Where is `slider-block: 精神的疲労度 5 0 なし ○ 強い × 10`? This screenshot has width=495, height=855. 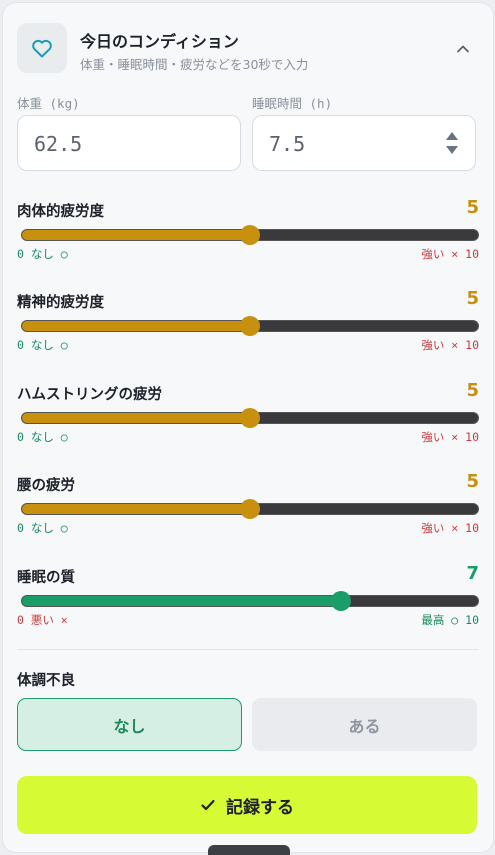 slider-block: 精神的疲労度 5 0 なし ○ 強い × 10 is located at coordinates (248, 325).